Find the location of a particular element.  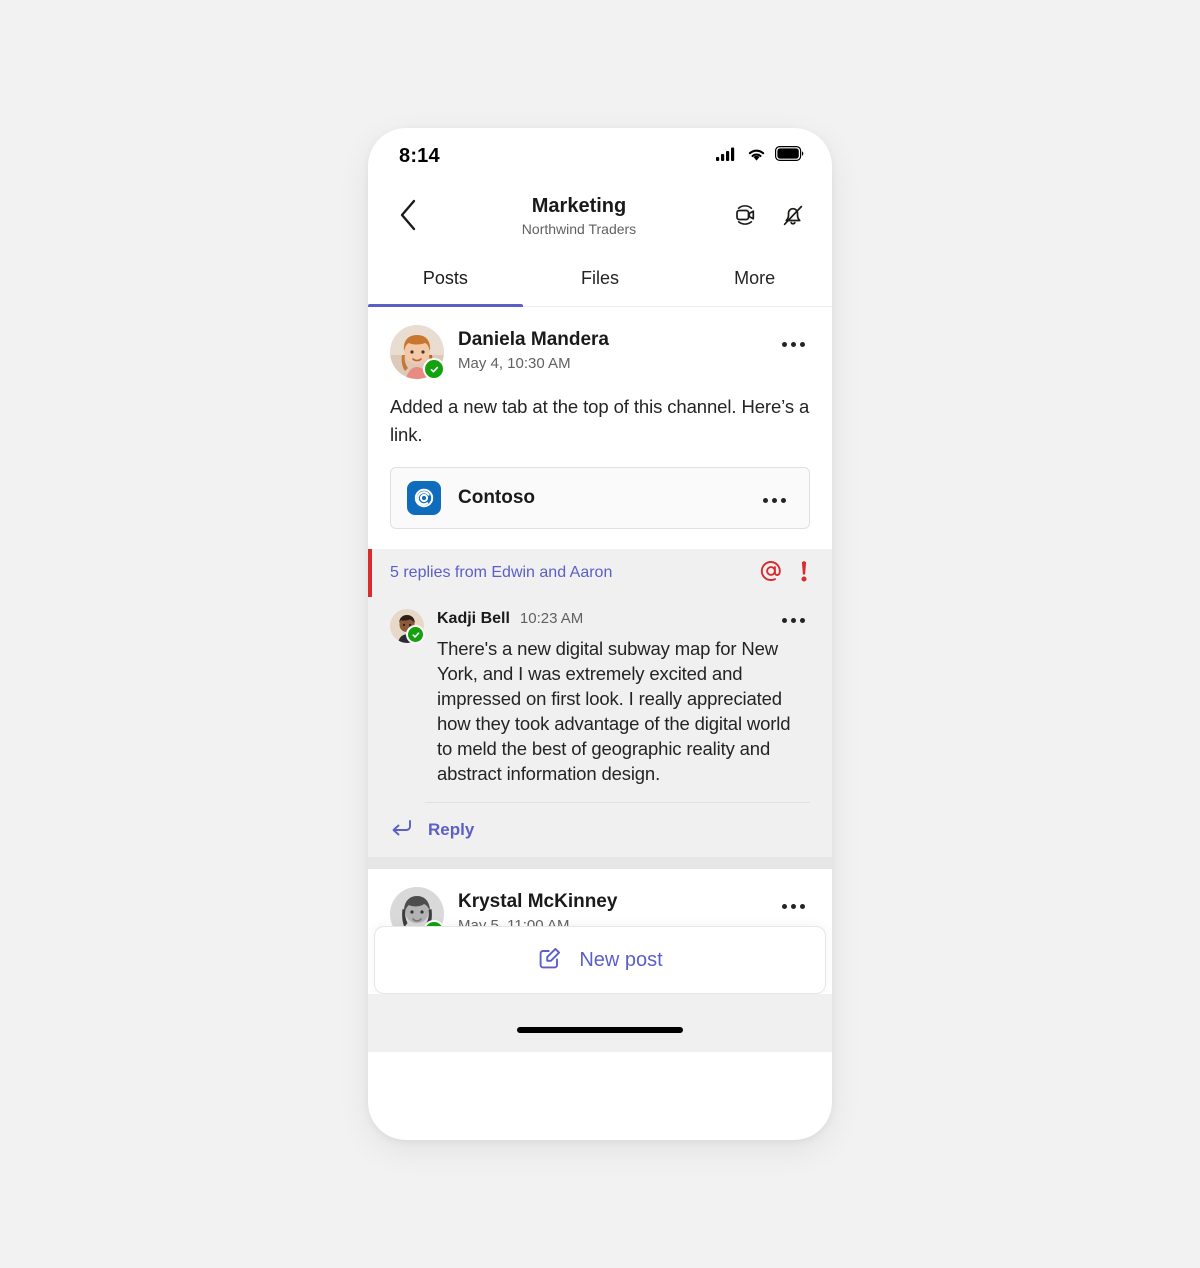

link-card: Contoso is located at coordinates (600, 498).